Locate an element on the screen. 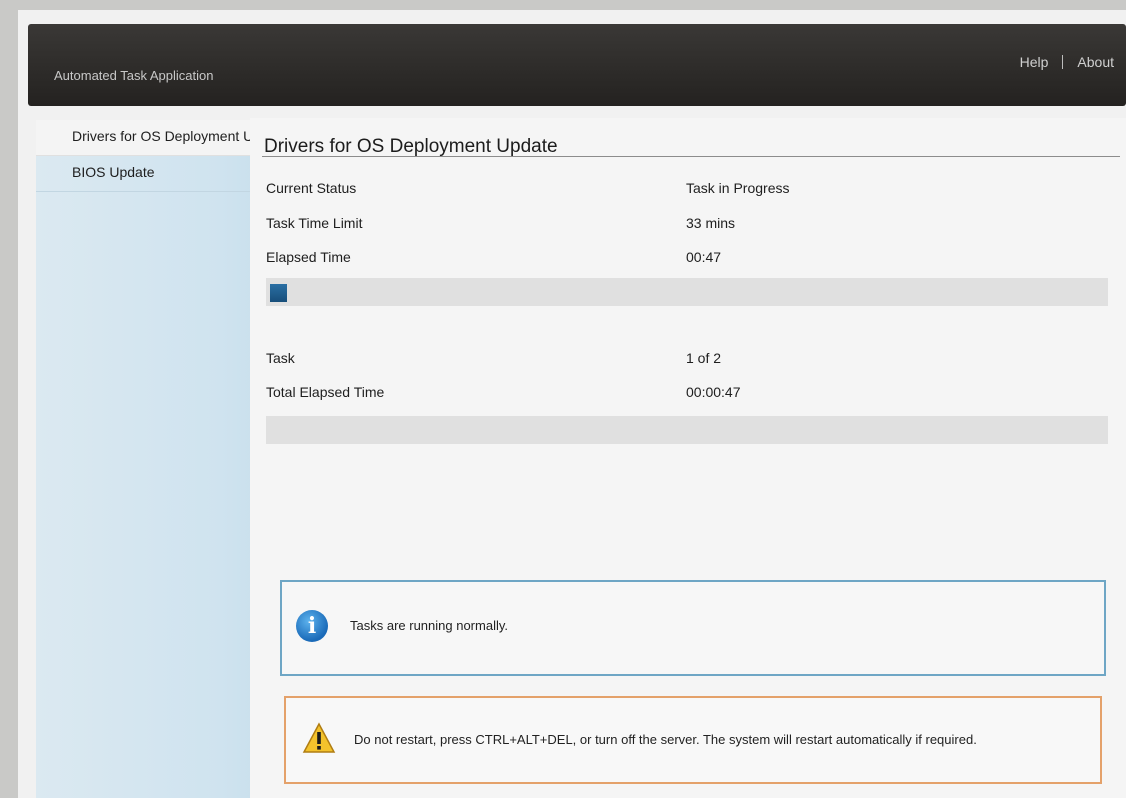 The image size is (1126, 798). page-title: Drivers for OS Deployment Update is located at coordinates (411, 146).